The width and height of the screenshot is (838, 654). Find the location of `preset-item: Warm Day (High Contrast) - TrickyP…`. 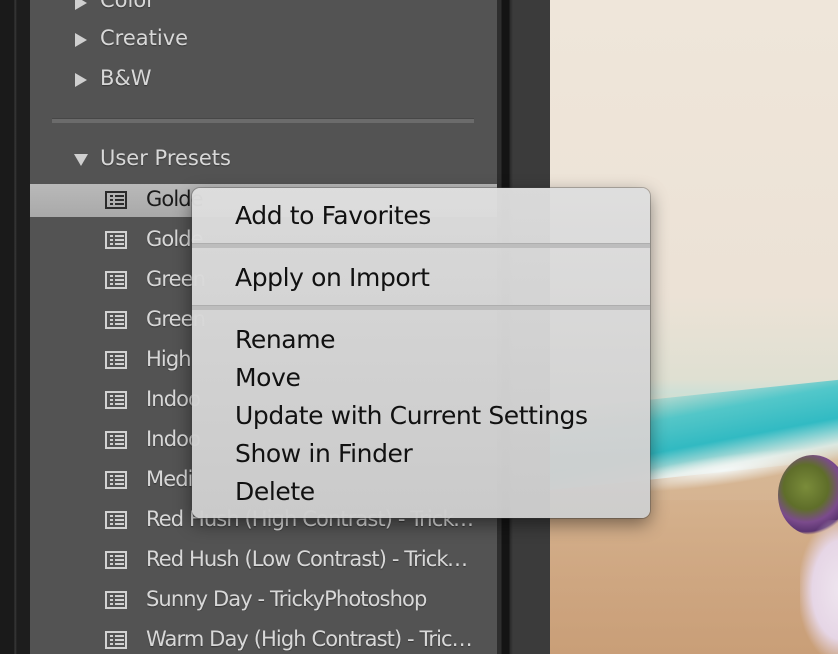

preset-item: Warm Day (High Contrast) - TrickyP… is located at coordinates (263, 639).